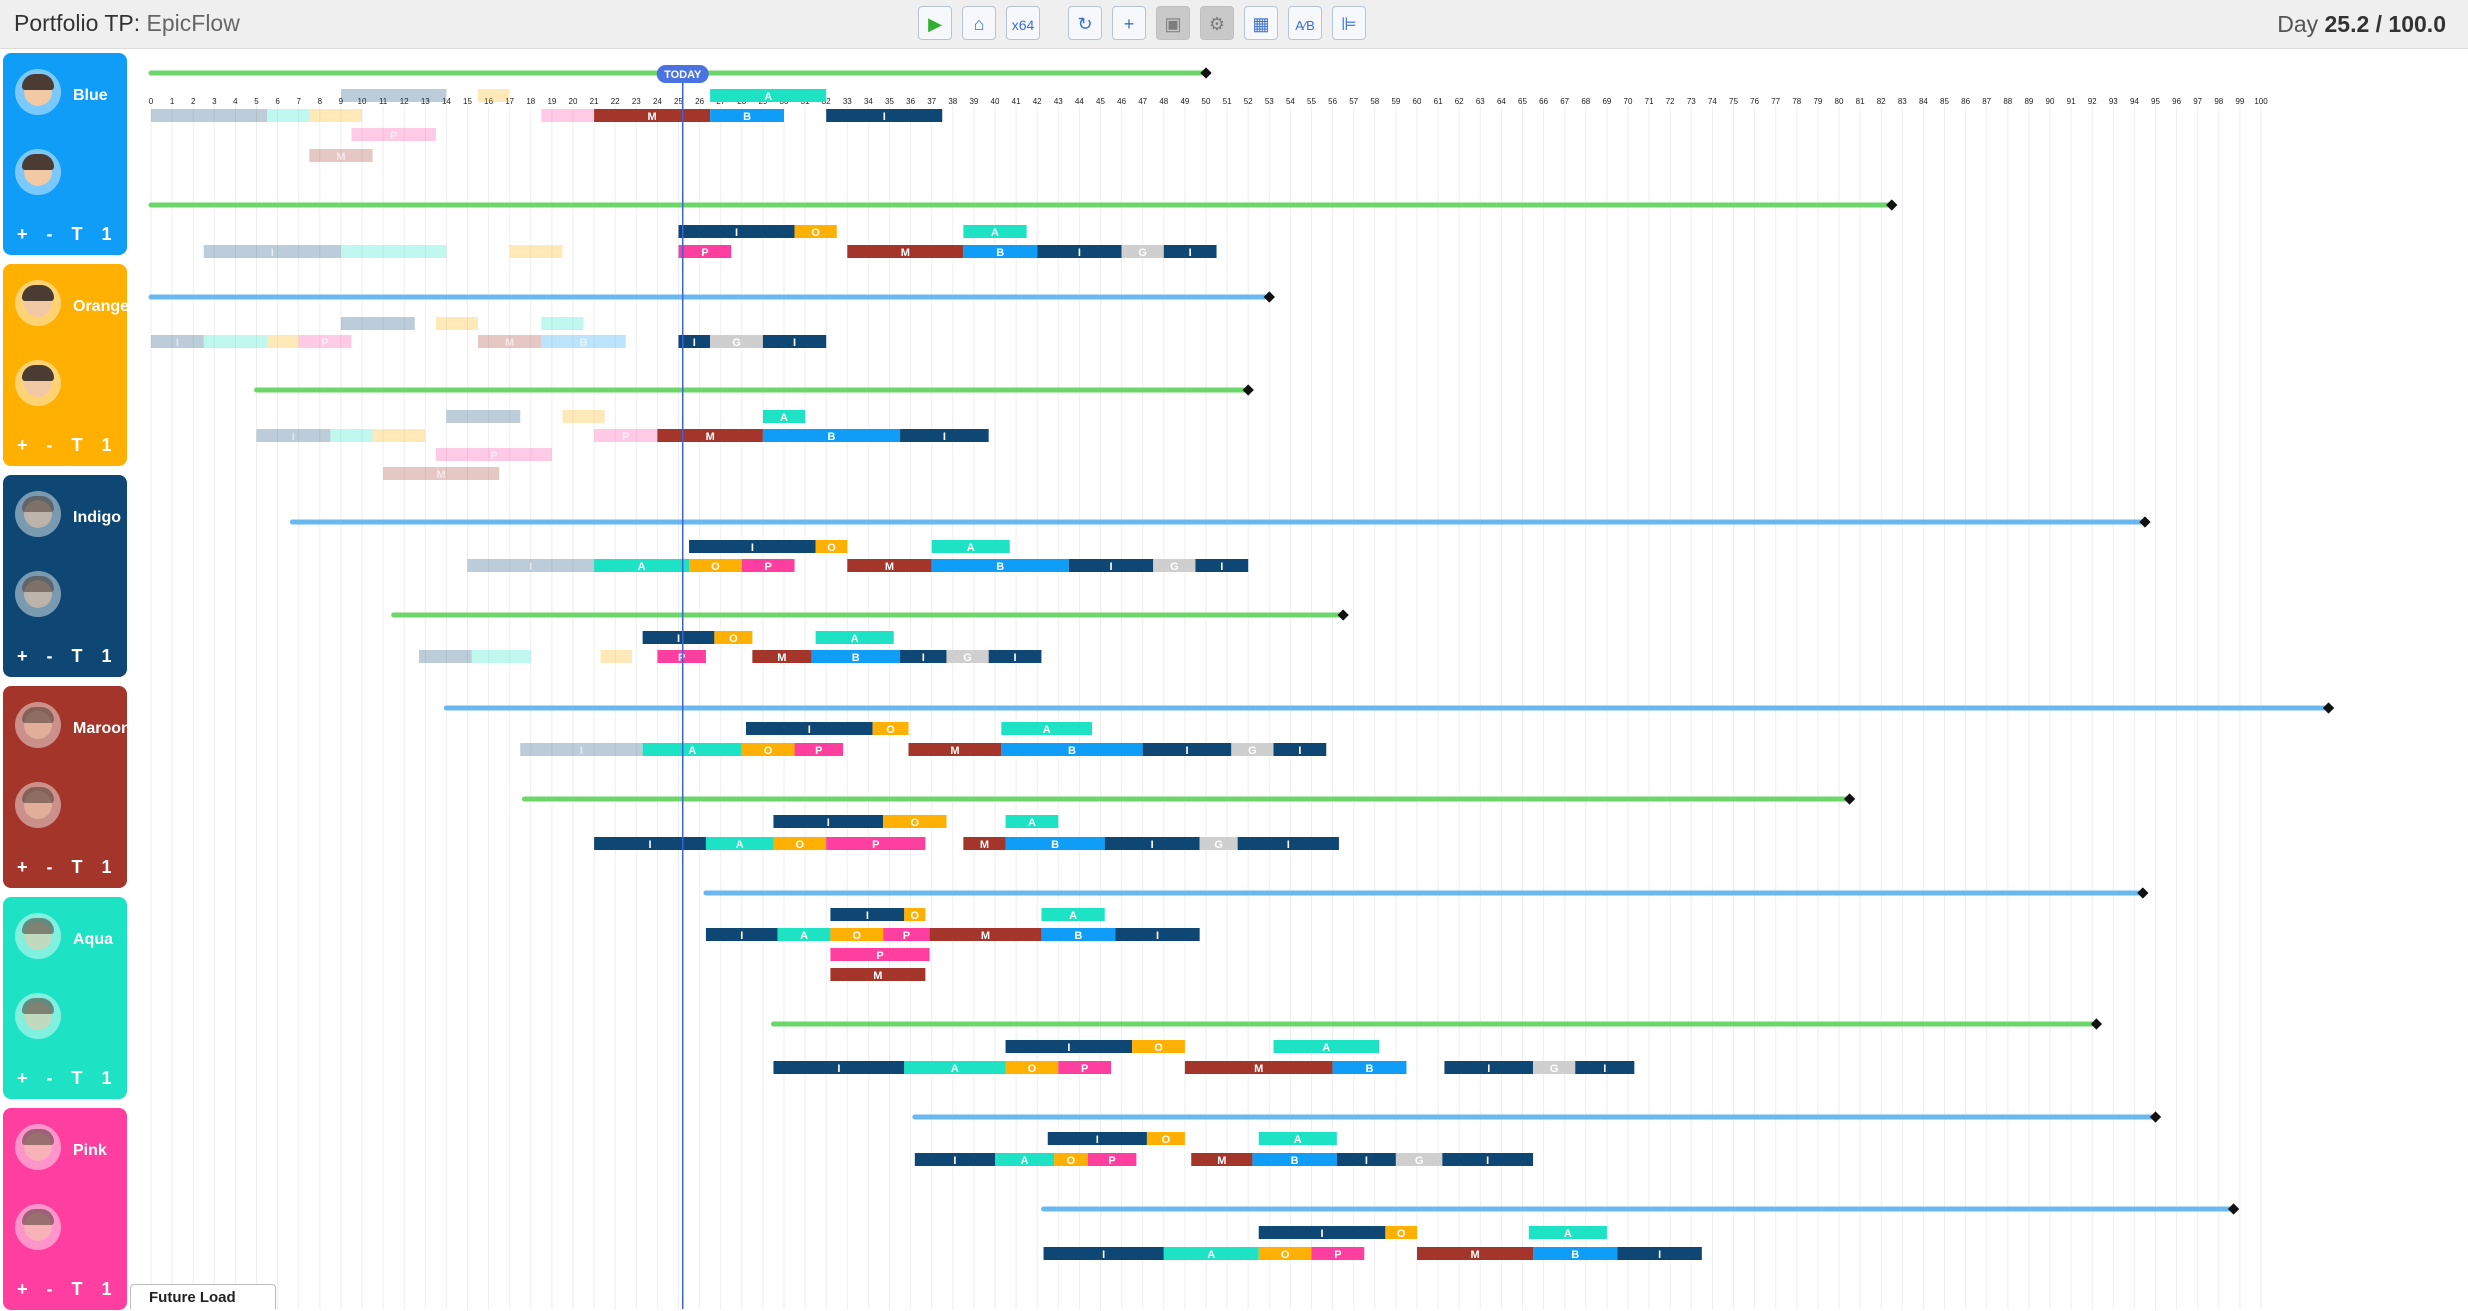 Image resolution: width=2468 pixels, height=1311 pixels. I want to click on ab-button: A⁄B, so click(1305, 23).